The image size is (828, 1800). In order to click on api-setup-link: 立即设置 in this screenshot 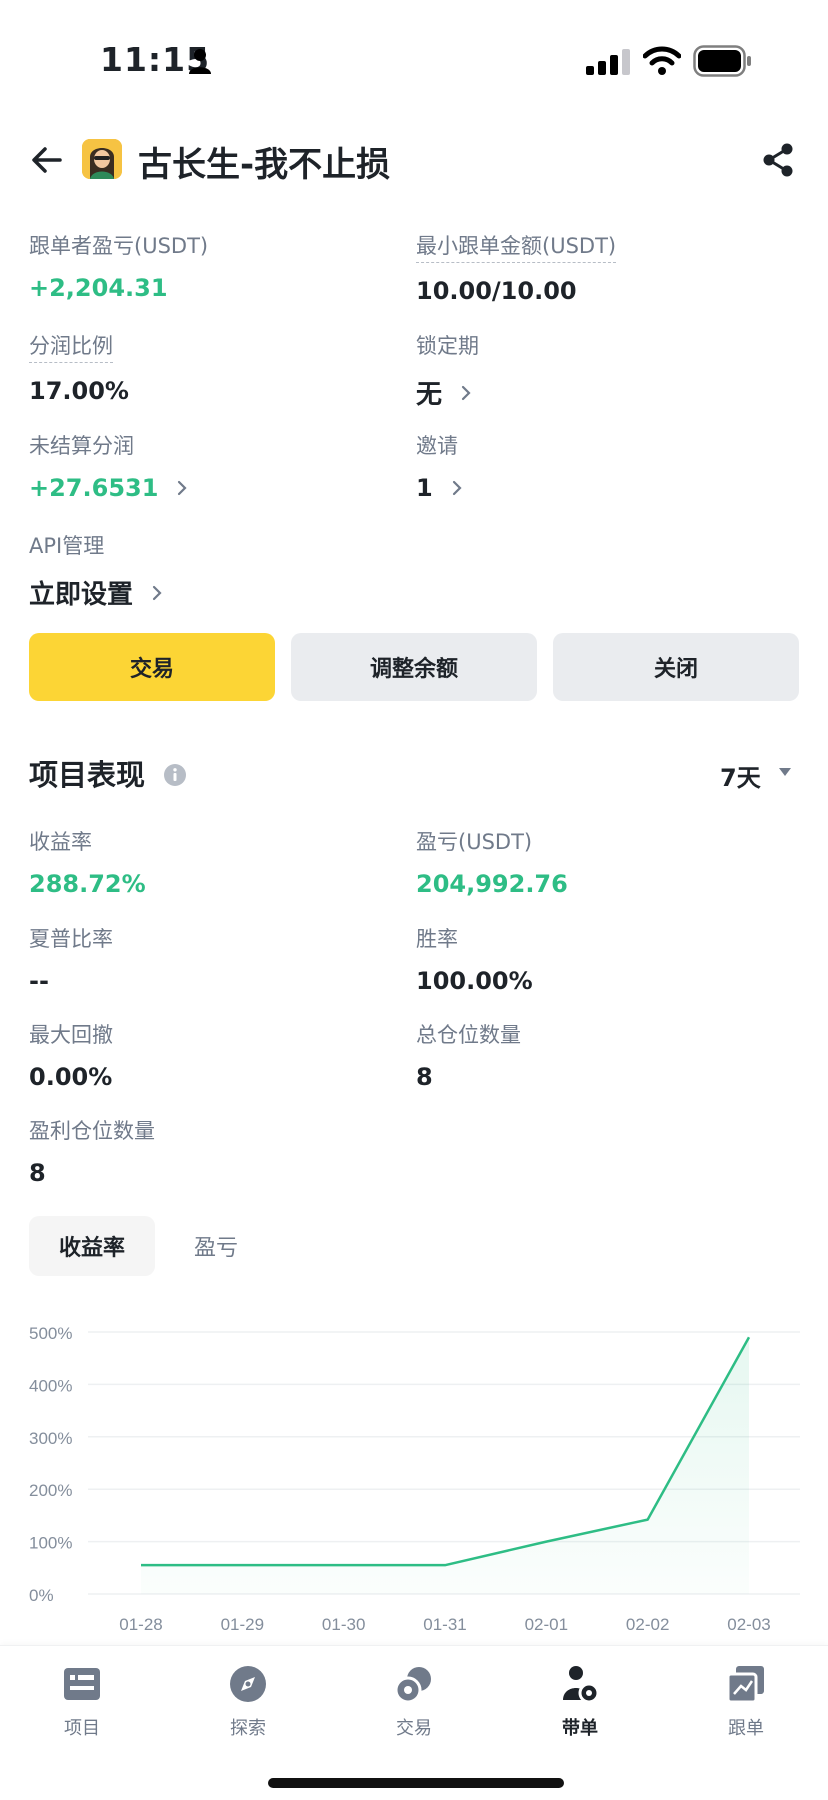, I will do `click(81, 592)`.